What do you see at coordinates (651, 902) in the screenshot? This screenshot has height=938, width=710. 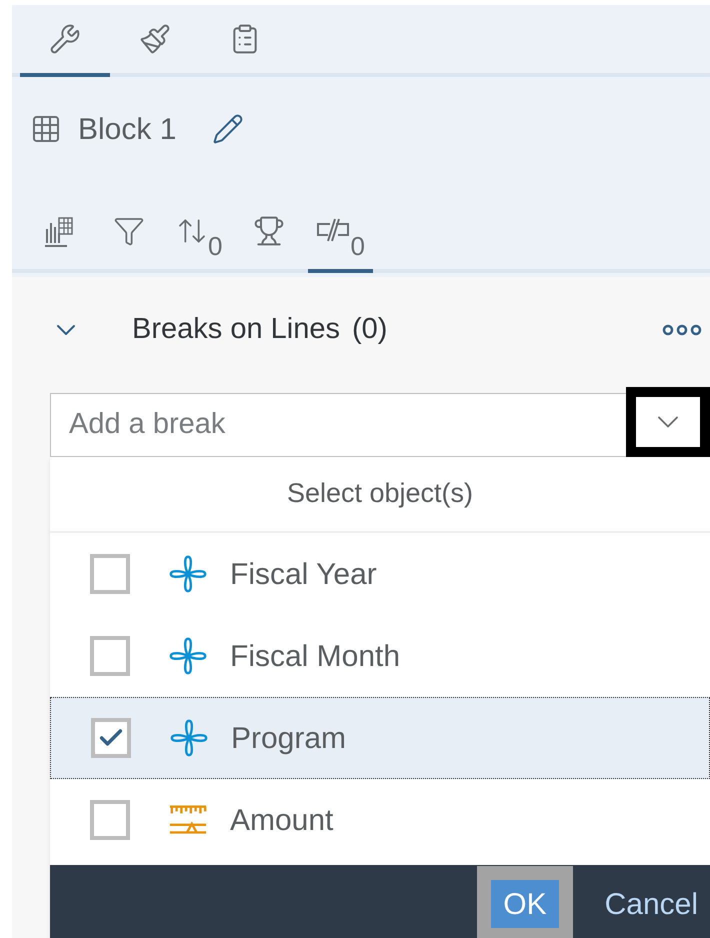 I see `cancel-button: Cancel` at bounding box center [651, 902].